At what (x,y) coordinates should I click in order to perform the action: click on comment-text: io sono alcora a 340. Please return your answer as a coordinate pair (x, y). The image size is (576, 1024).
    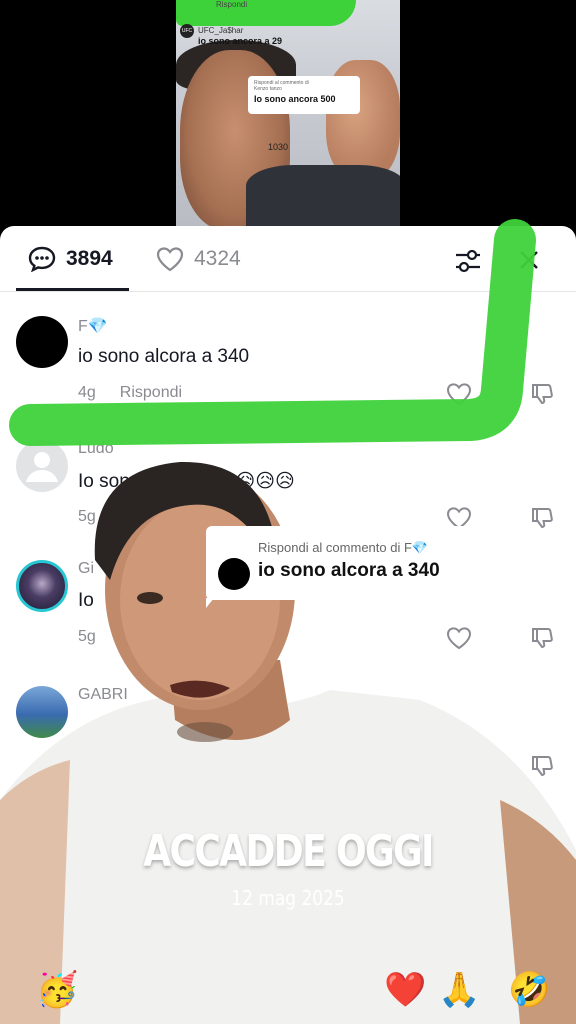
    Looking at the image, I should click on (164, 356).